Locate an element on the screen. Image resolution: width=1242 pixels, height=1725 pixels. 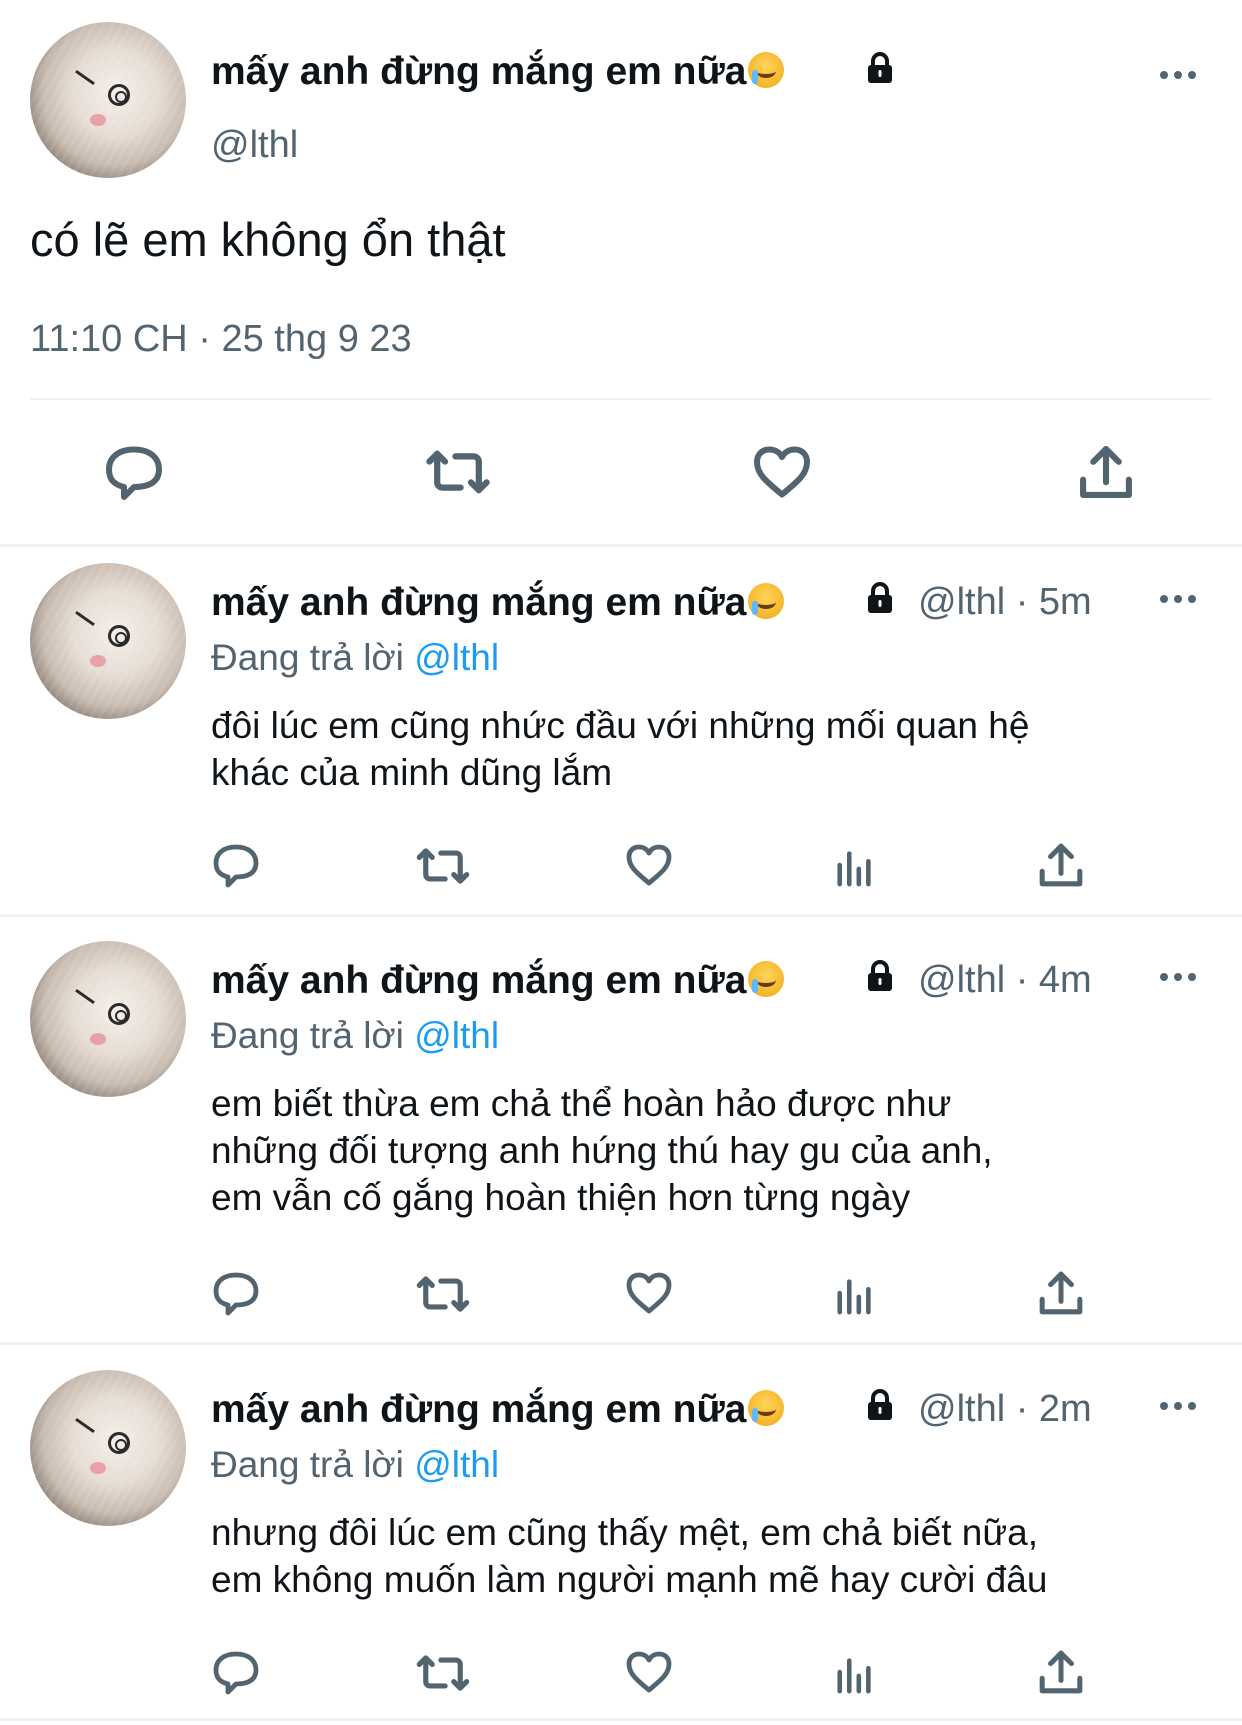
timestamp: 11:10 CH · 25 thg 9 23 is located at coordinates (221, 339).